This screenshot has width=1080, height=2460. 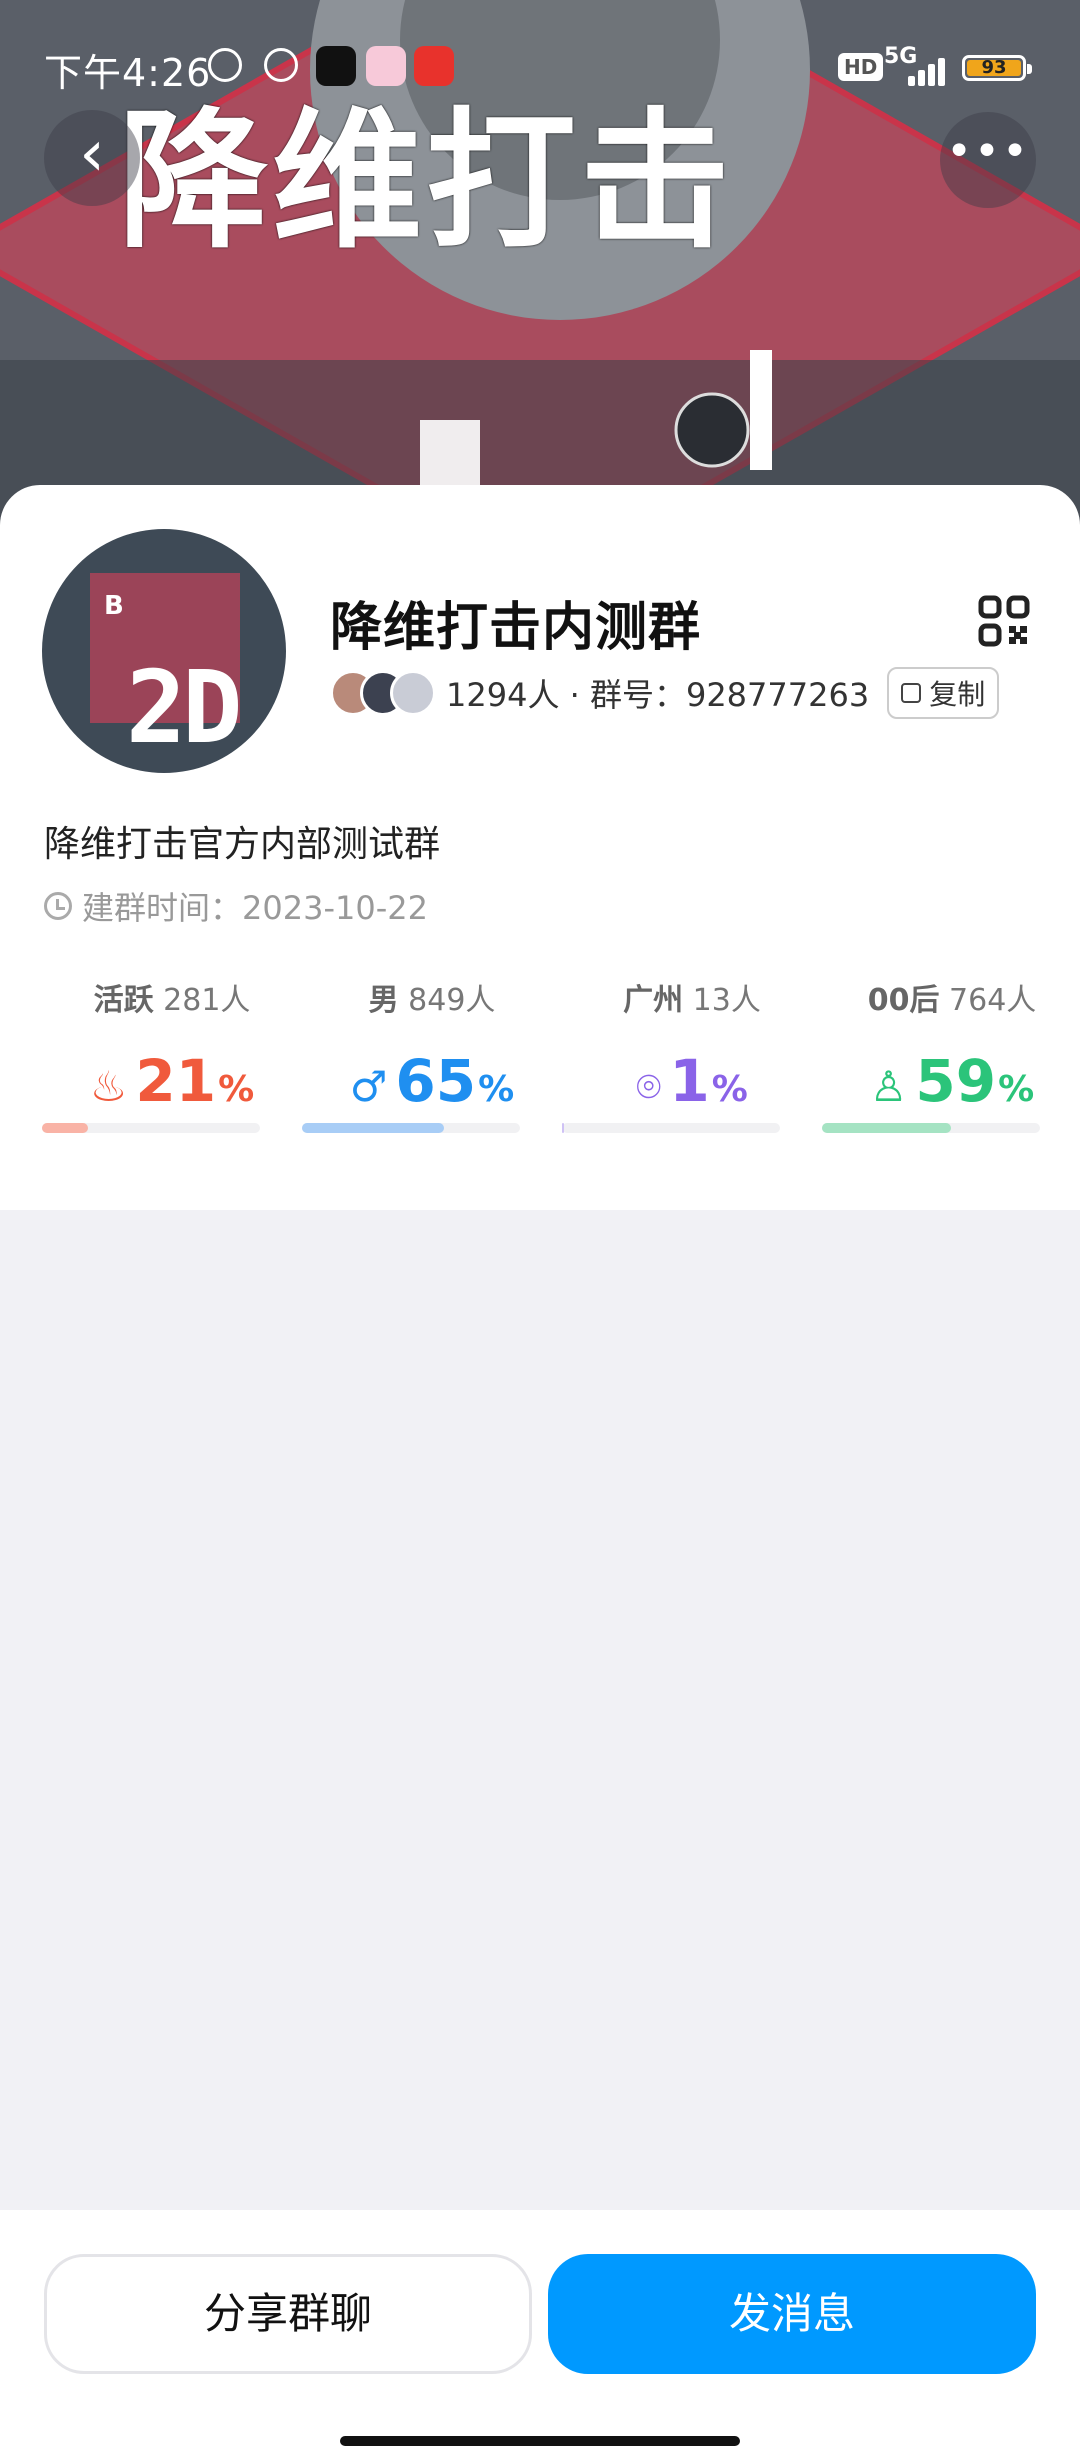 I want to click on stat-age: 00后 764人 ♙ 59 %, so click(x=951, y=1075).